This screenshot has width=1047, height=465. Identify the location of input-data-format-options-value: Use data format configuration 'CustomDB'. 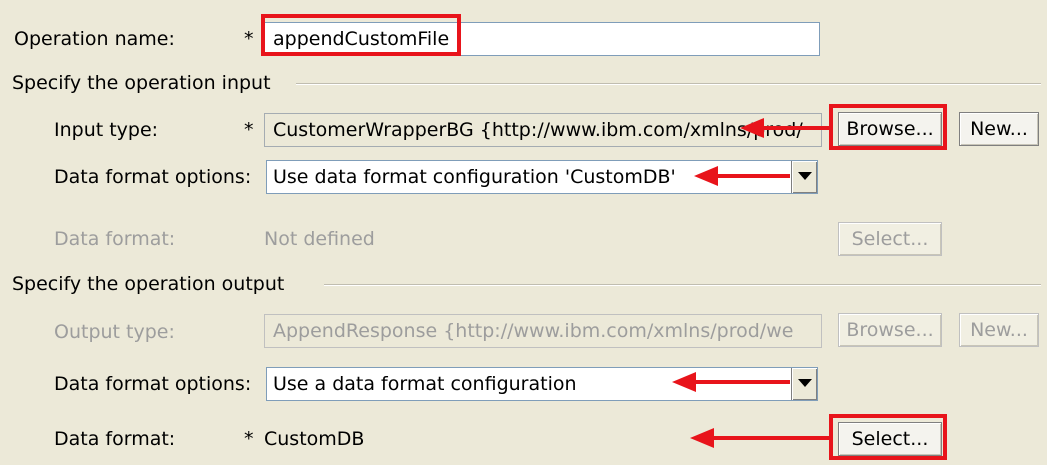
(474, 177).